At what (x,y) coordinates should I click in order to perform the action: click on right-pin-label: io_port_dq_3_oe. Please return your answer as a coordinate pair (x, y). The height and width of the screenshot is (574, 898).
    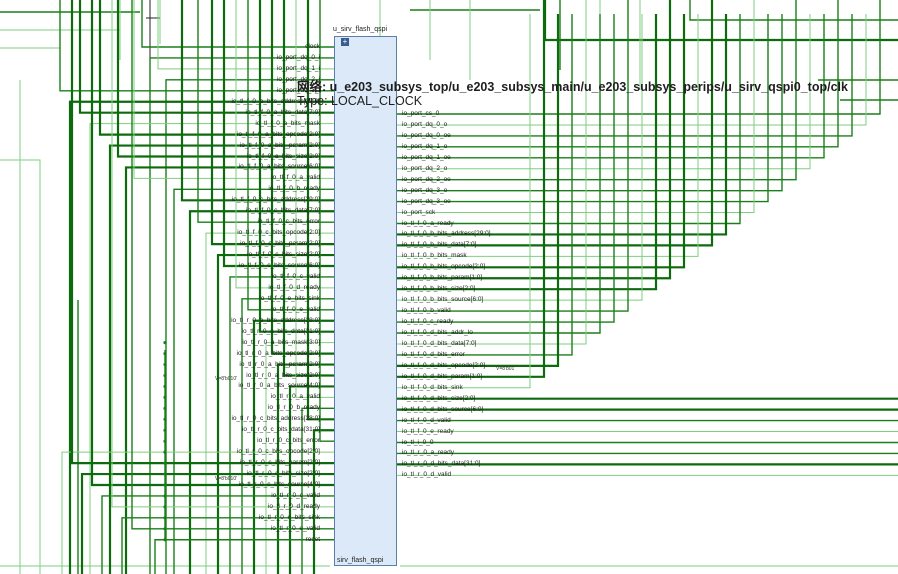
    Looking at the image, I should click on (426, 201).